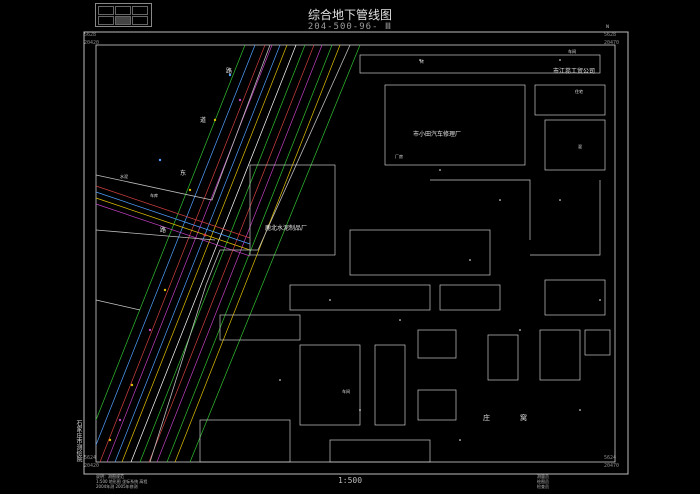 The image size is (700, 494). Describe the element at coordinates (163, 230) in the screenshot. I see `label-road-2: 路` at that location.